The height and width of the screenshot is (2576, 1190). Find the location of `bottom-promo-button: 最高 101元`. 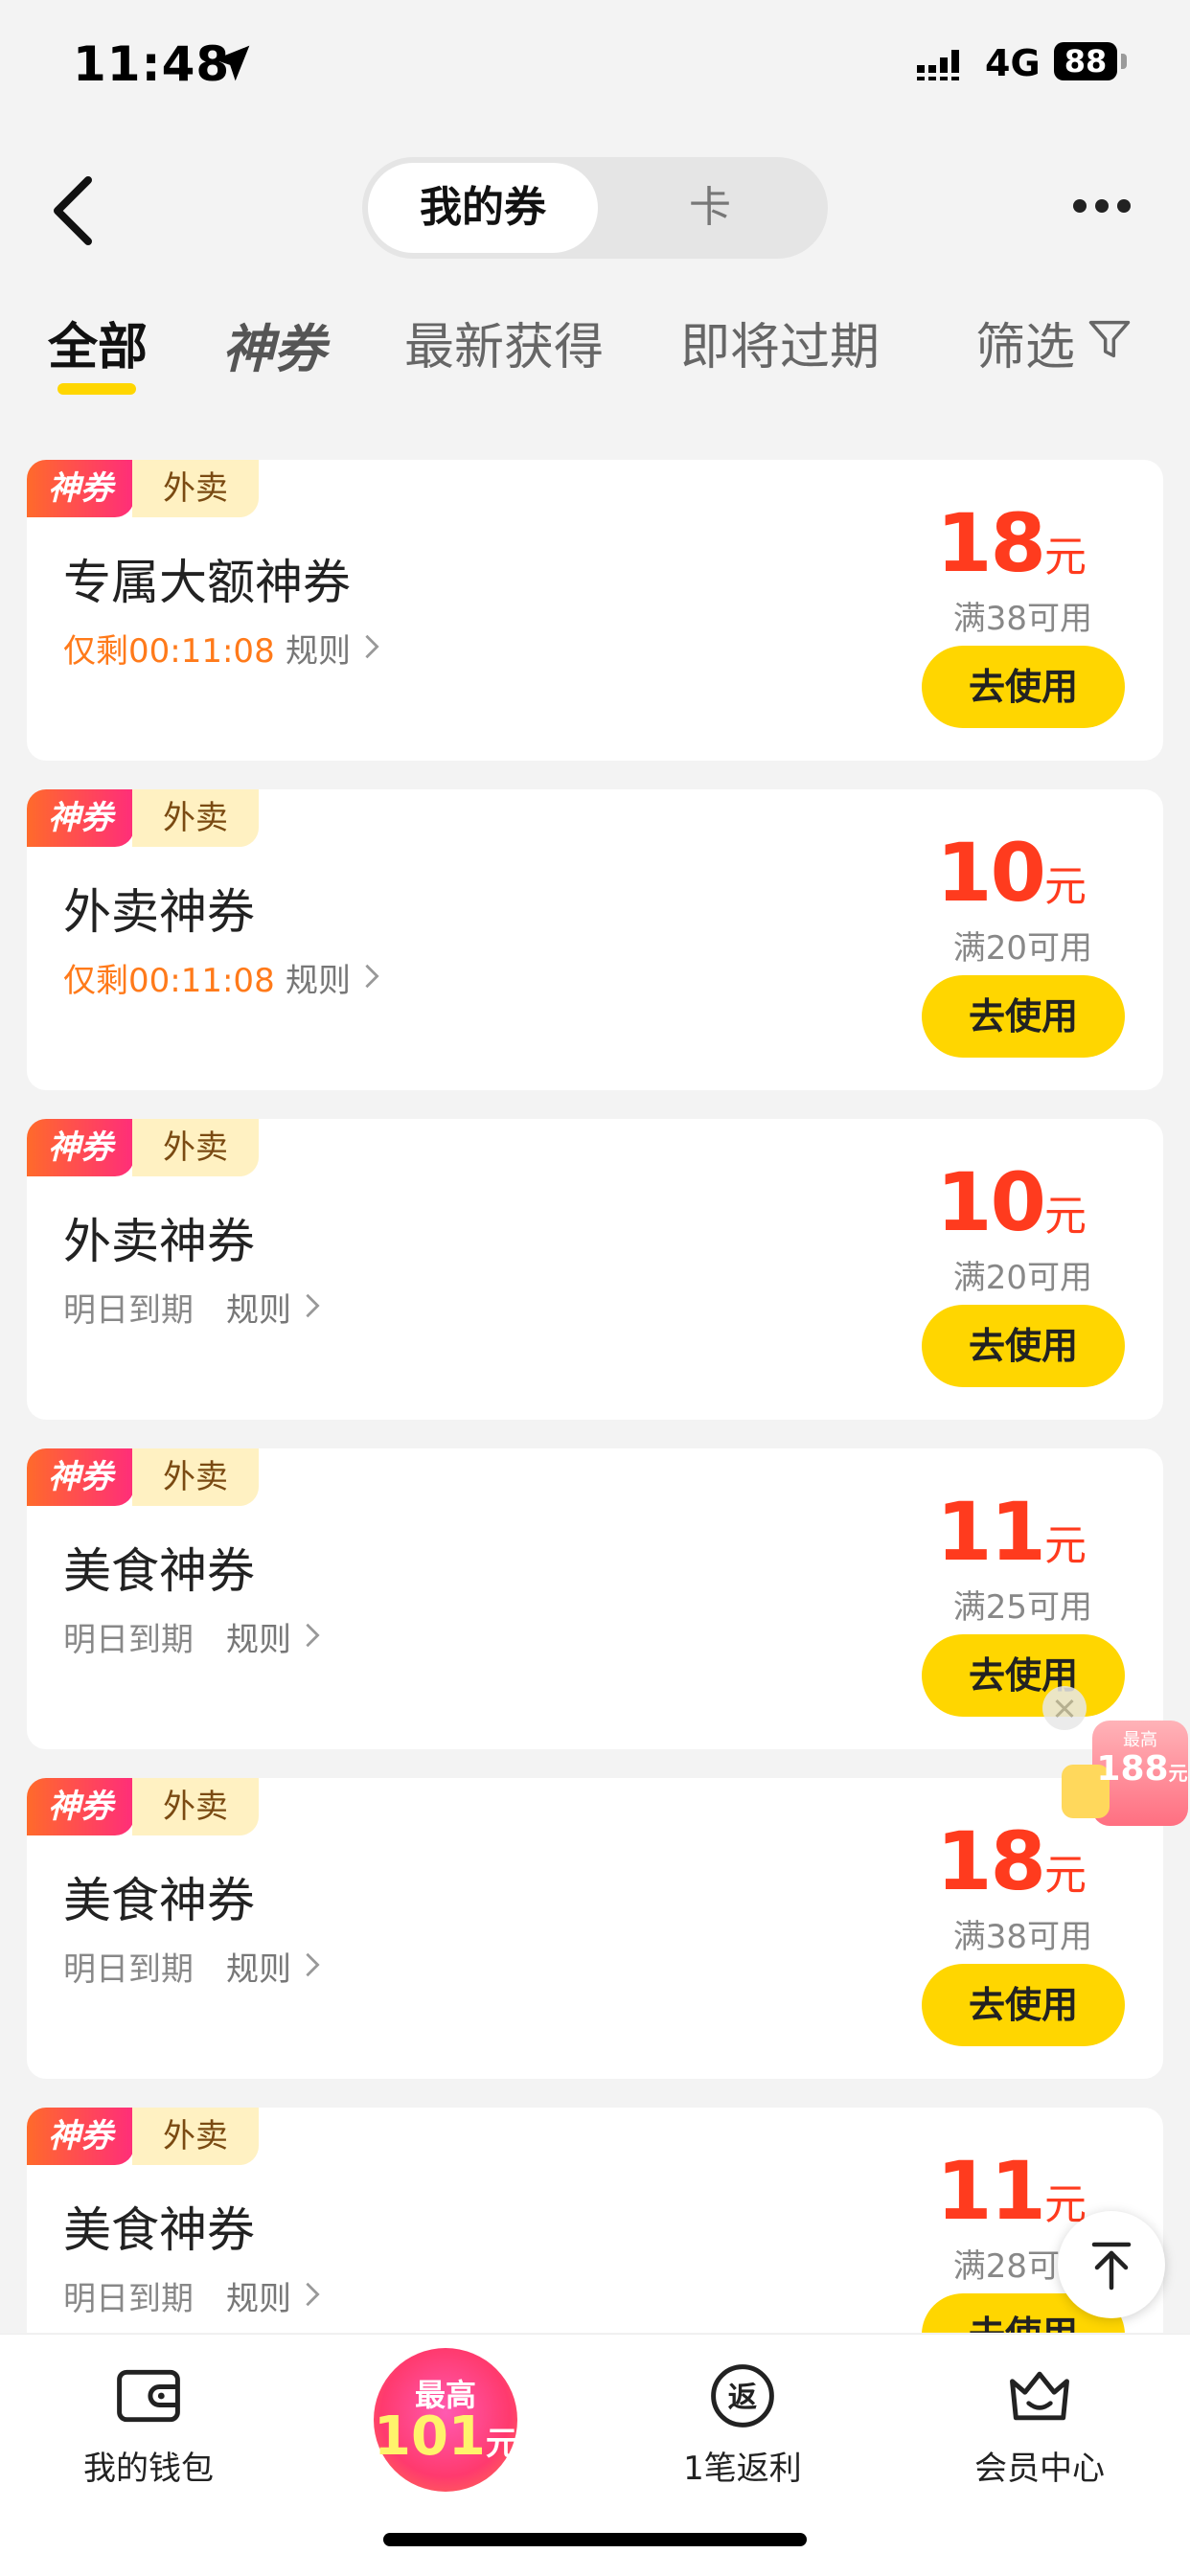

bottom-promo-button: 最高 101元 is located at coordinates (446, 2420).